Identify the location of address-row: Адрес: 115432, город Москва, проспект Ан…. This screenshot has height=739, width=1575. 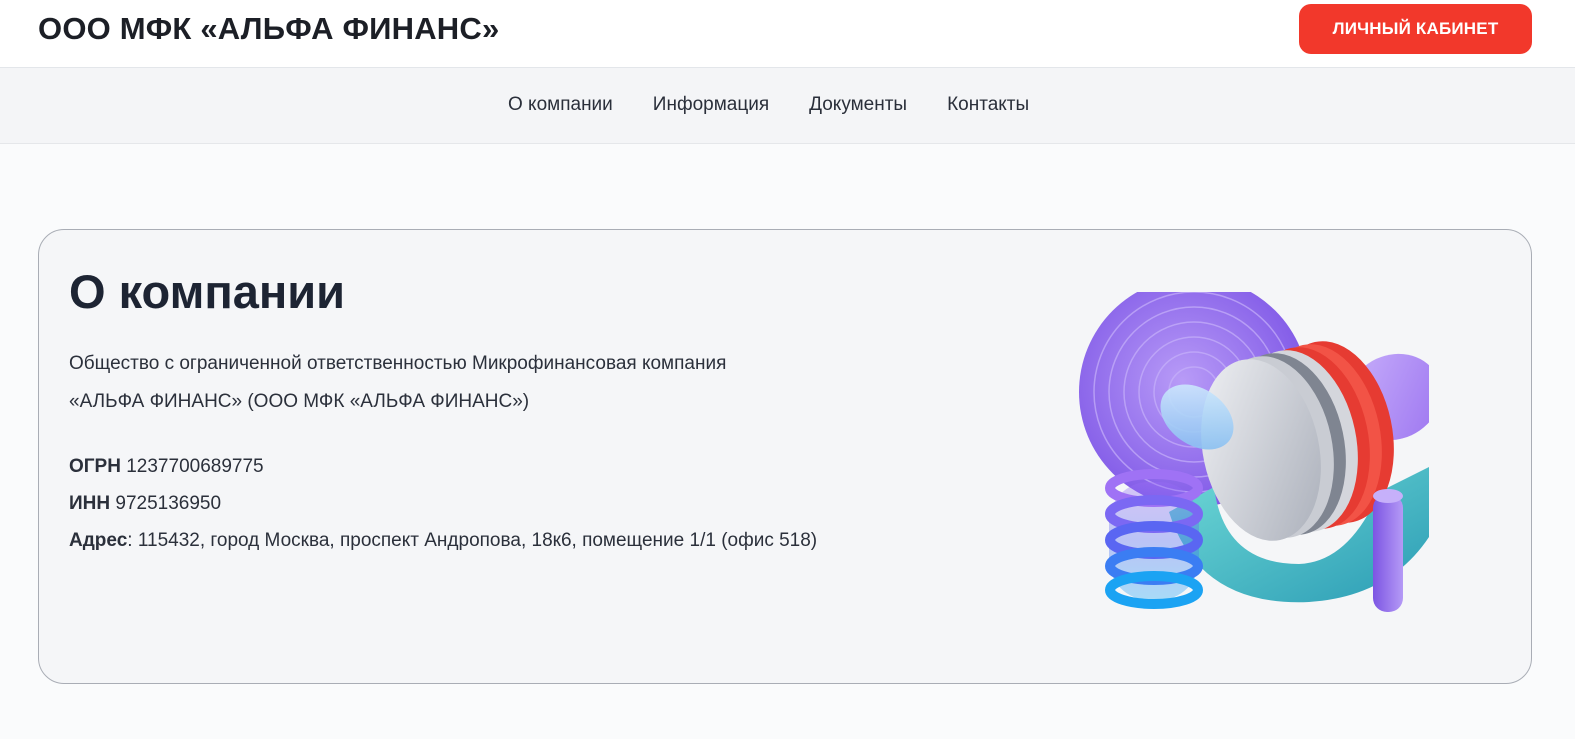
(443, 541).